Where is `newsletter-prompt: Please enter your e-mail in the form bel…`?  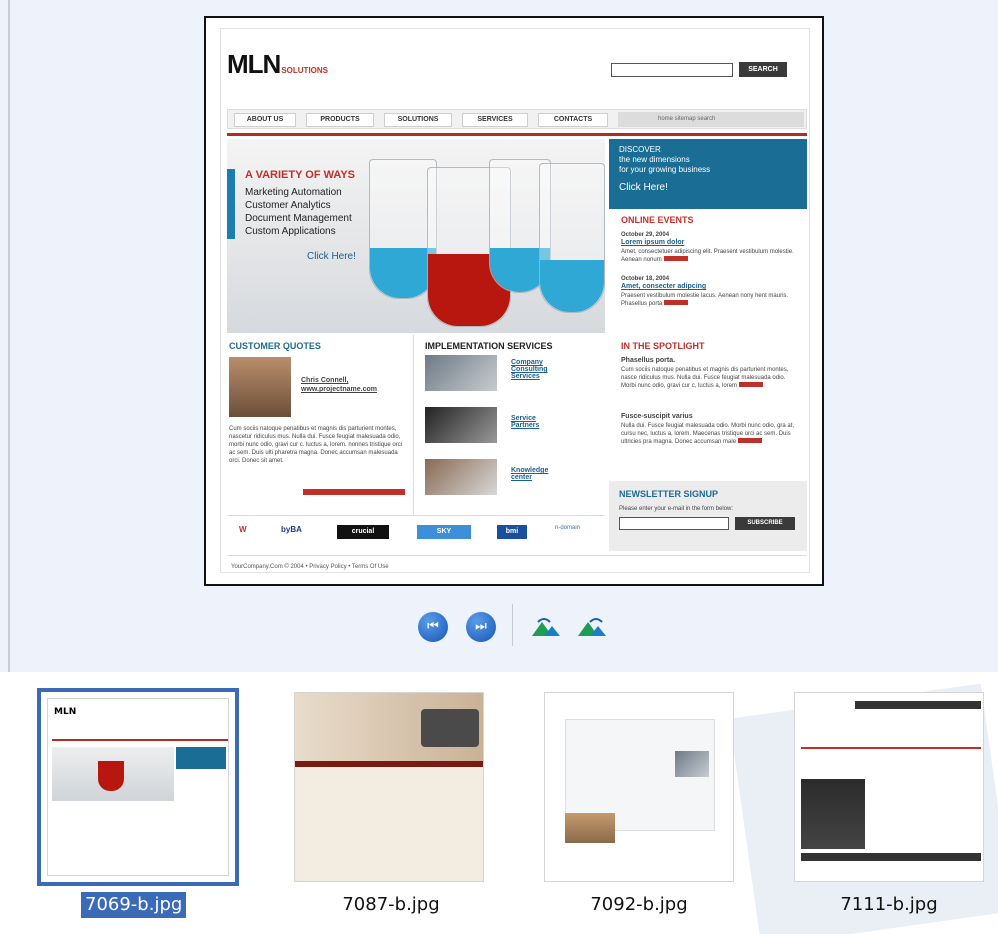
newsletter-prompt: Please enter your e-mail in the form bel… is located at coordinates (676, 509).